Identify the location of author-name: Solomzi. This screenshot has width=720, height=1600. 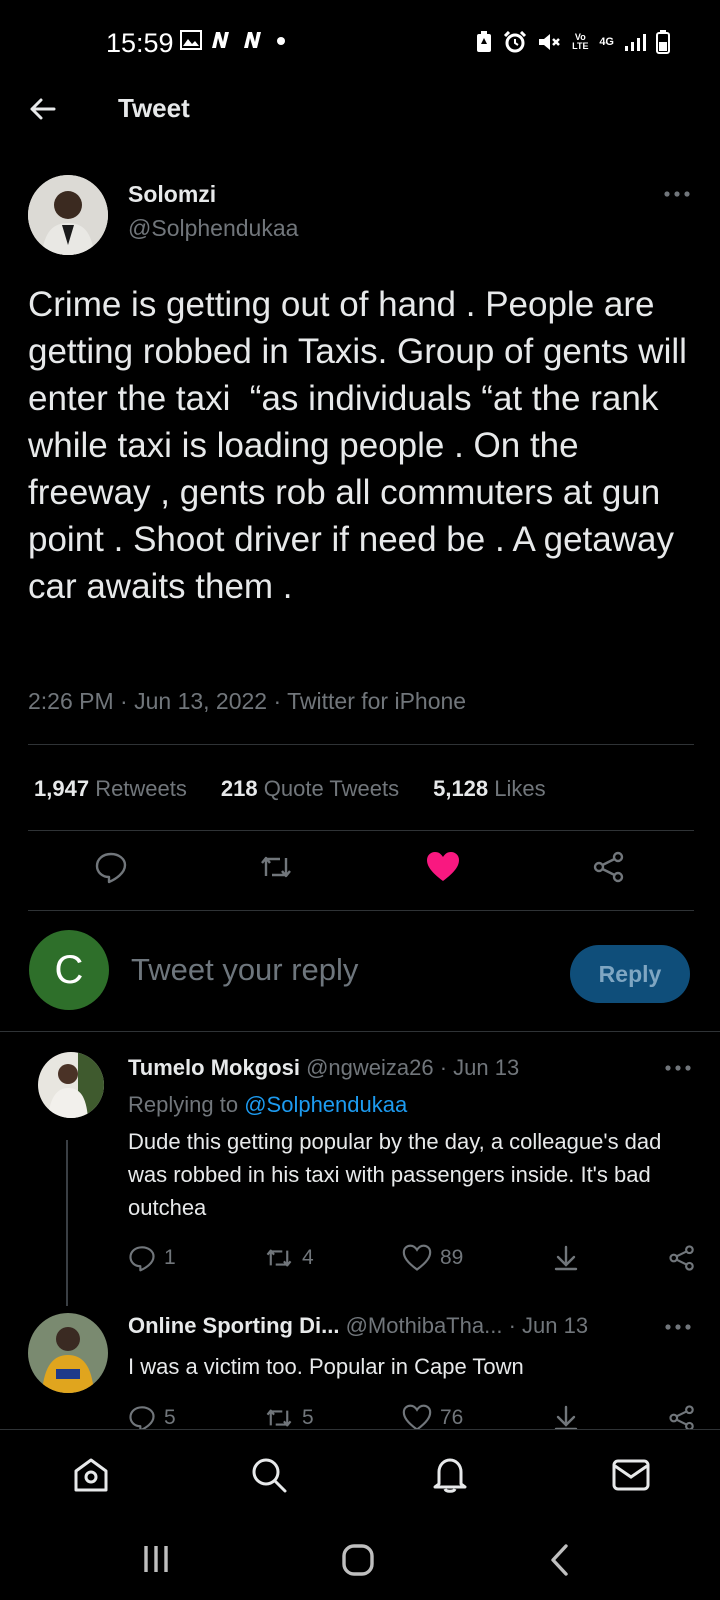
(172, 194).